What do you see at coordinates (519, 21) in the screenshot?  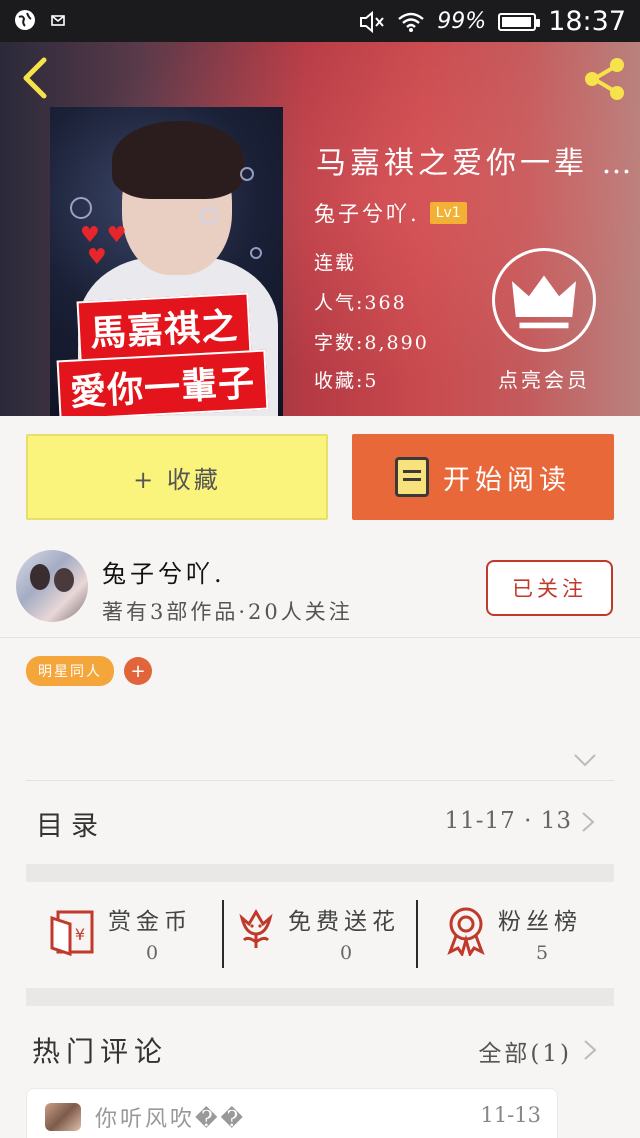 I see `battery-icon` at bounding box center [519, 21].